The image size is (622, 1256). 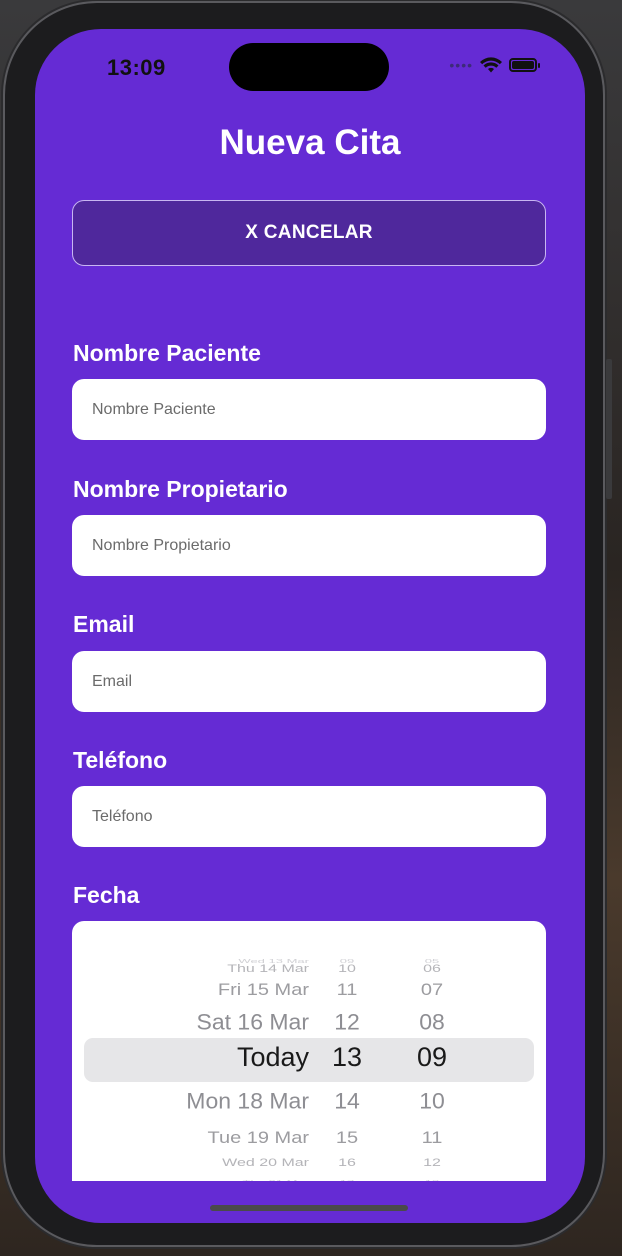 I want to click on picker-minute-value: 08, so click(x=432, y=1022).